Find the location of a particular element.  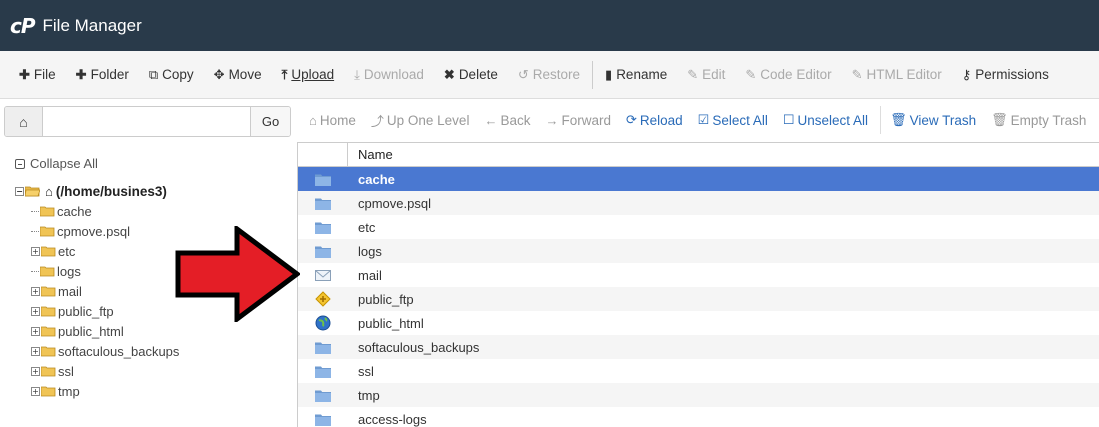

unselect-all-button: ☐ Unselect All is located at coordinates (827, 120).